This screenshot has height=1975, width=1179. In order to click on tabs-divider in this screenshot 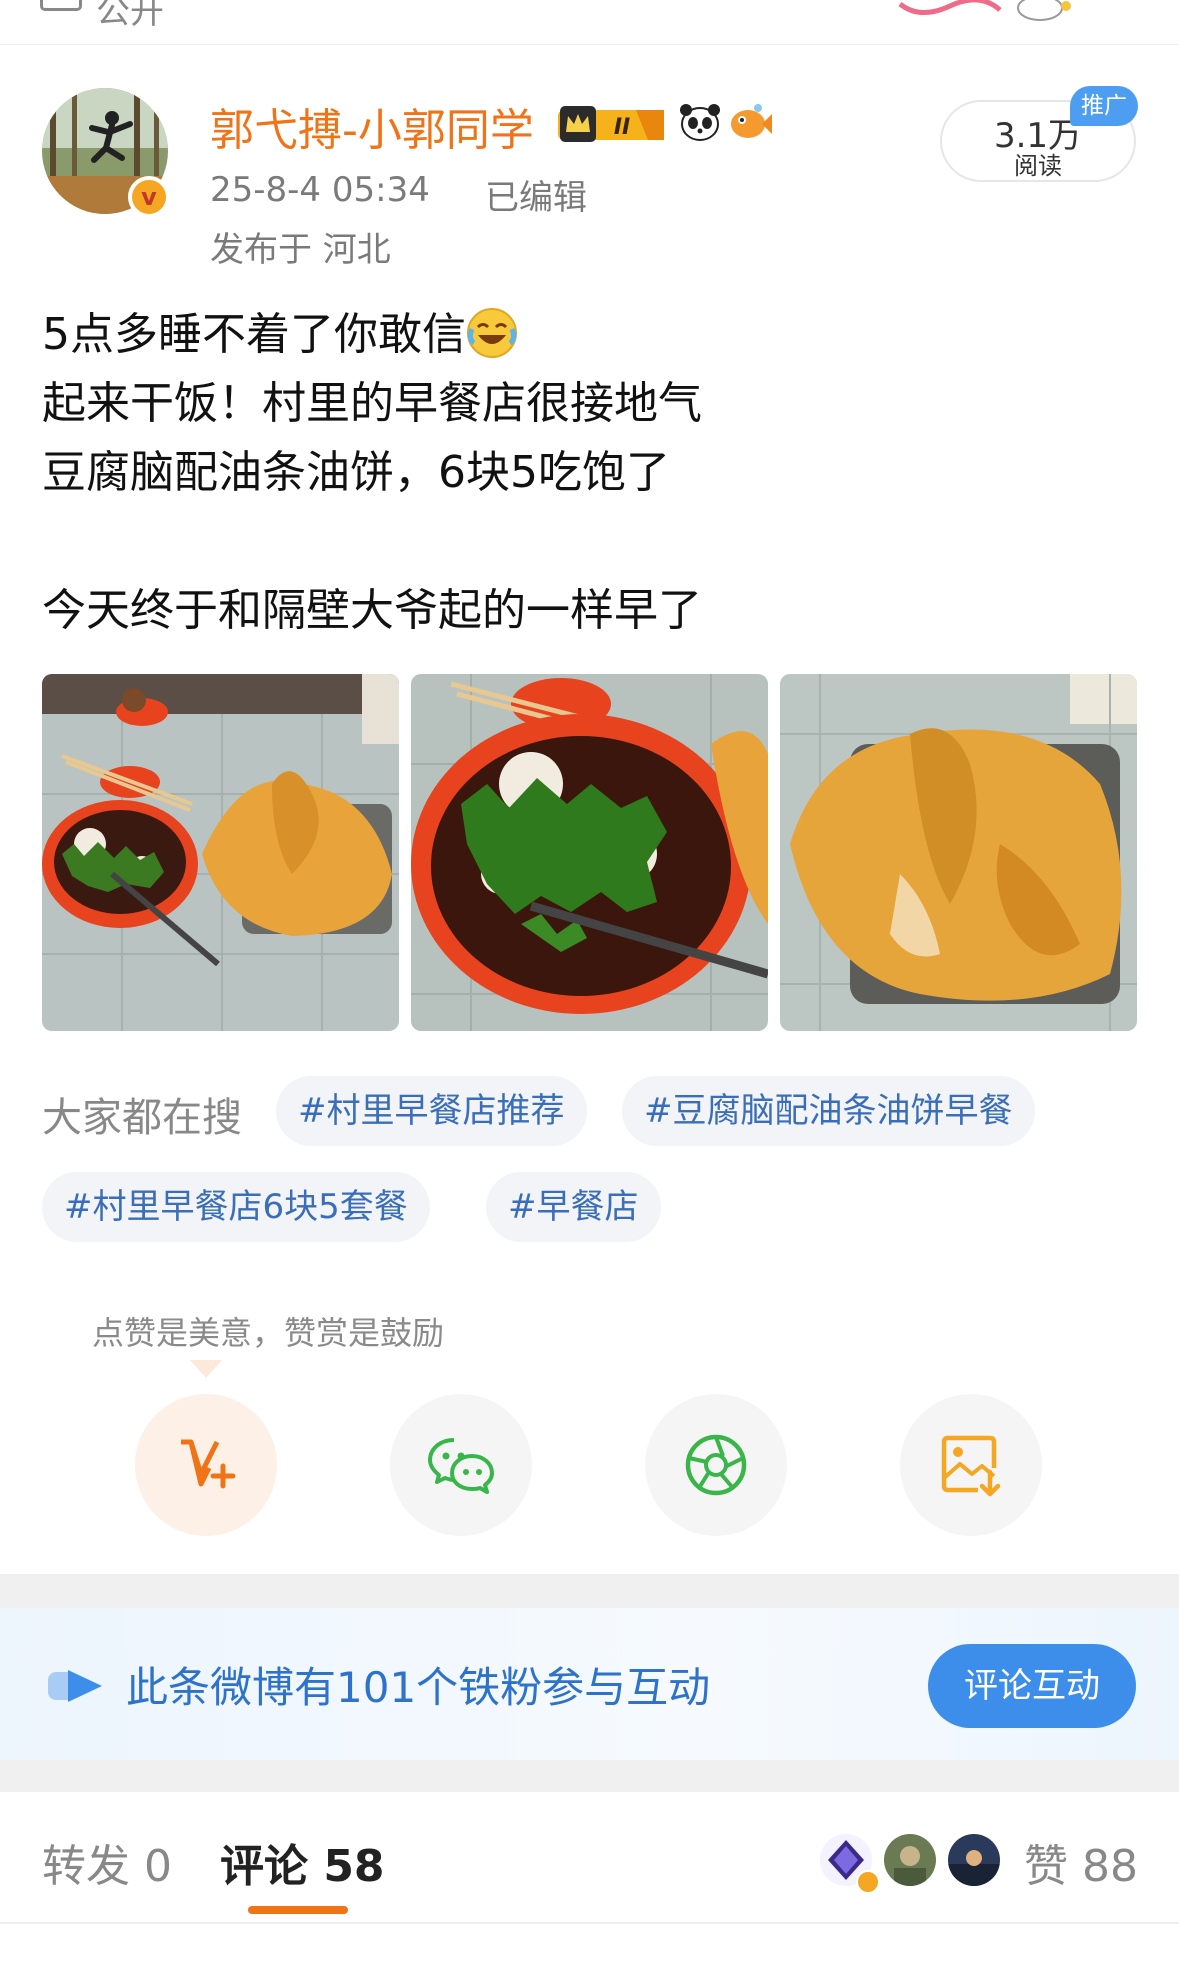, I will do `click(589, 1923)`.